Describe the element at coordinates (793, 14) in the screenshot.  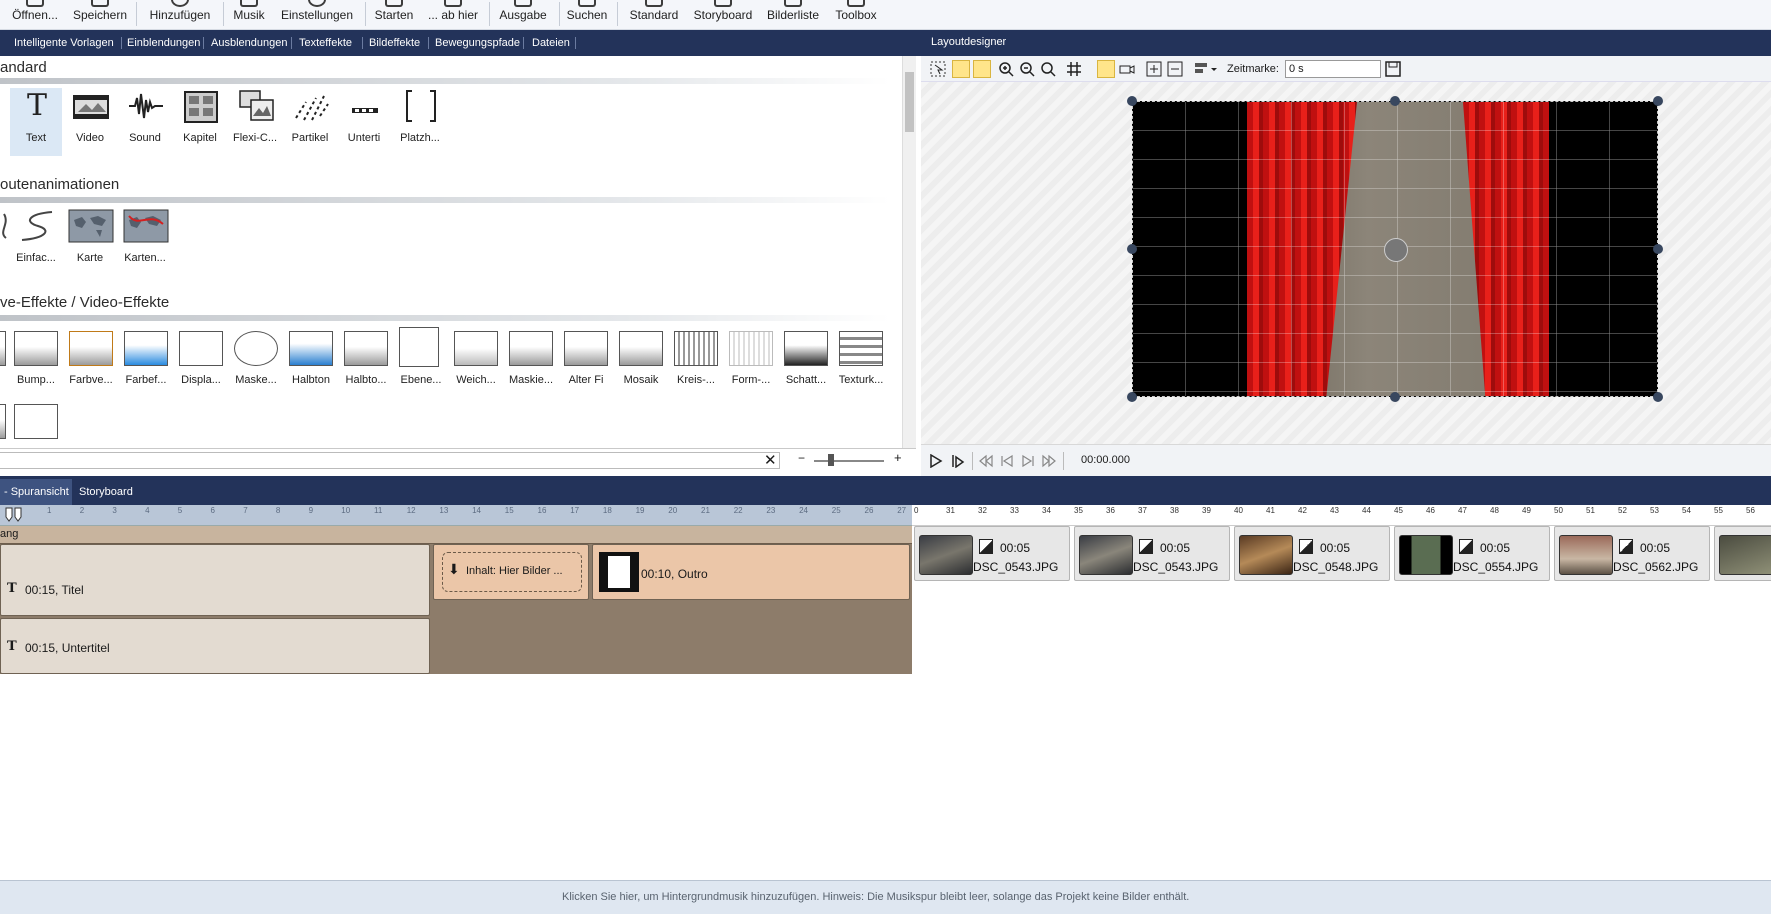
I see `image-list-button: Bilderliste` at that location.